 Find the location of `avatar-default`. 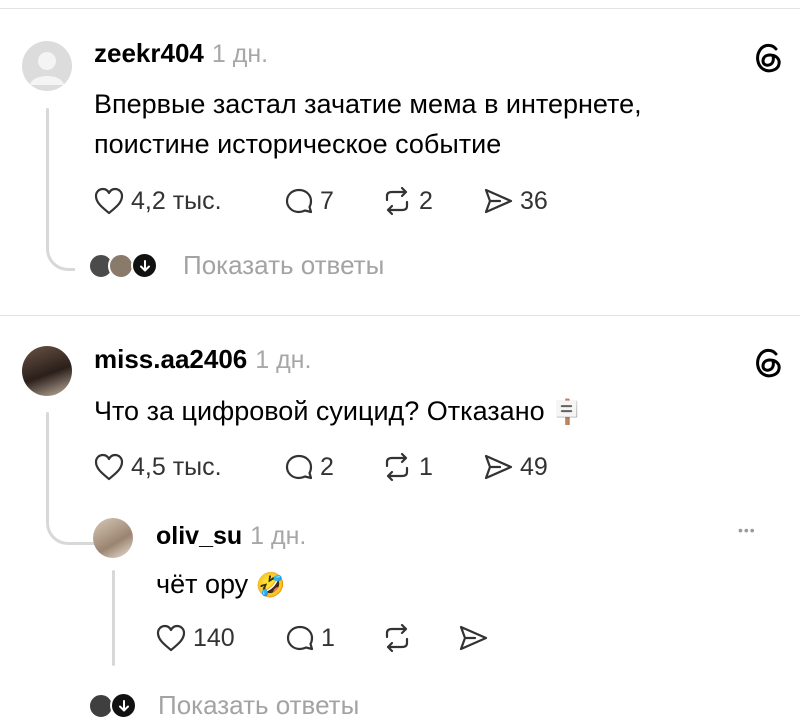

avatar-default is located at coordinates (47, 66).